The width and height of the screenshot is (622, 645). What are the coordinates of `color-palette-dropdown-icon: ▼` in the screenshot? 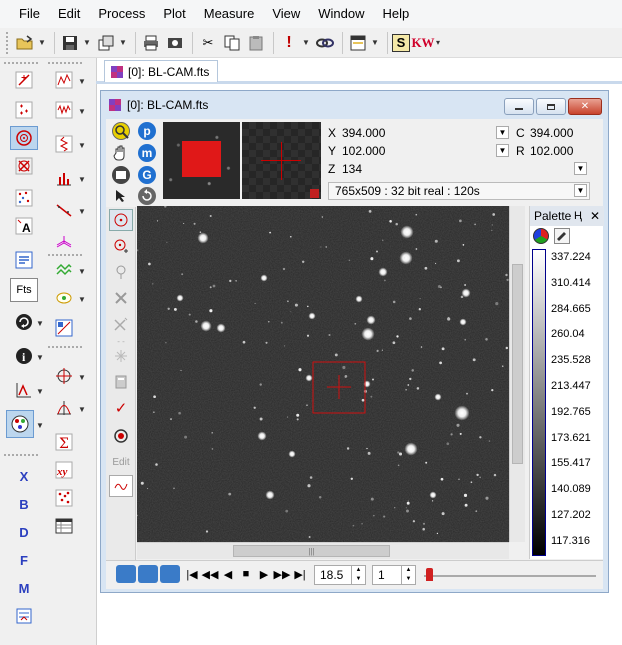 It's located at (40, 425).